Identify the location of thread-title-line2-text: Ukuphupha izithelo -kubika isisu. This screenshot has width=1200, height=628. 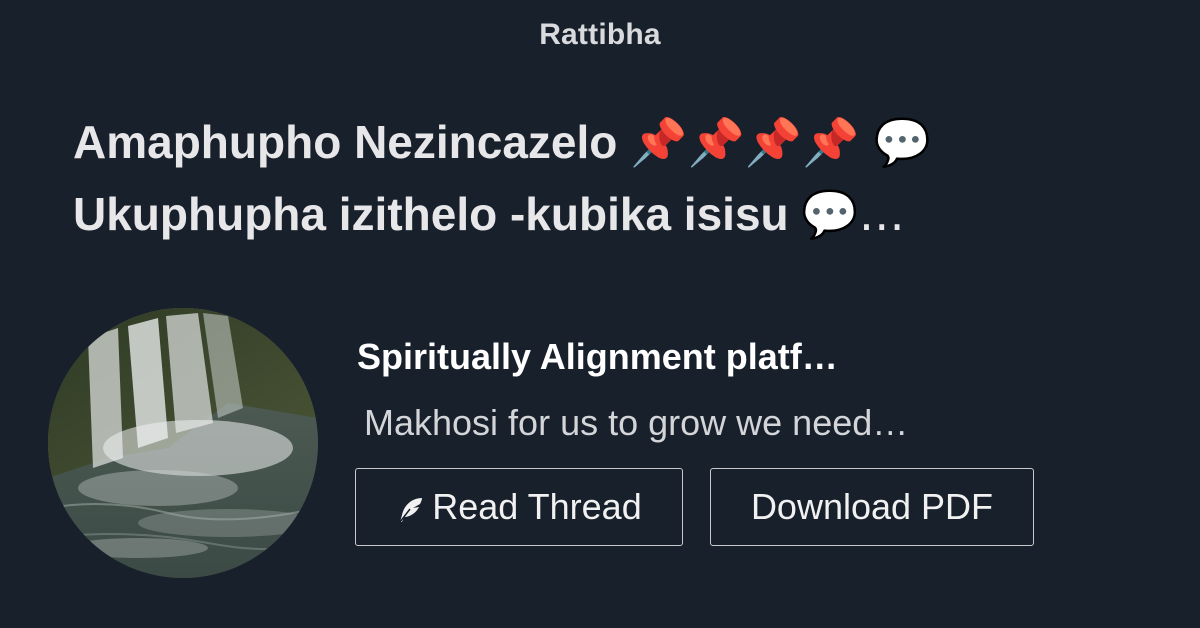
(431, 214).